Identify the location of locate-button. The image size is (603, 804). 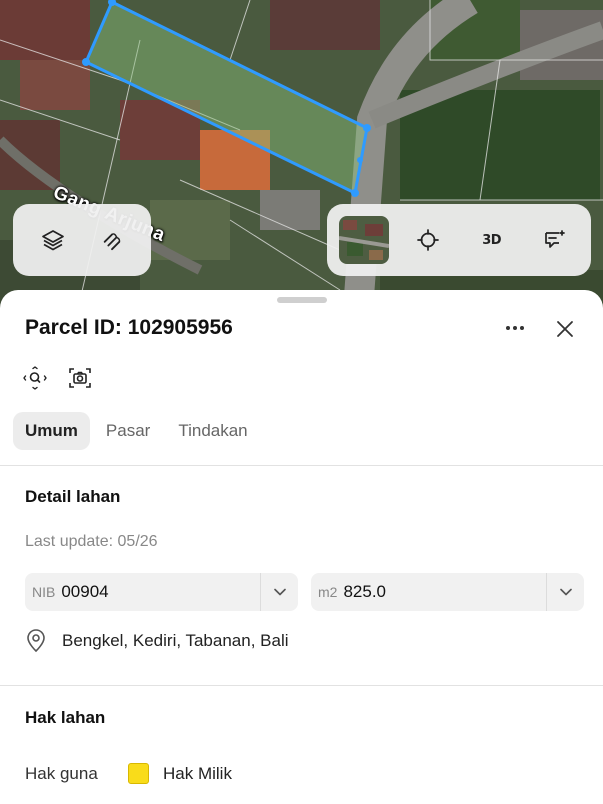
(428, 240).